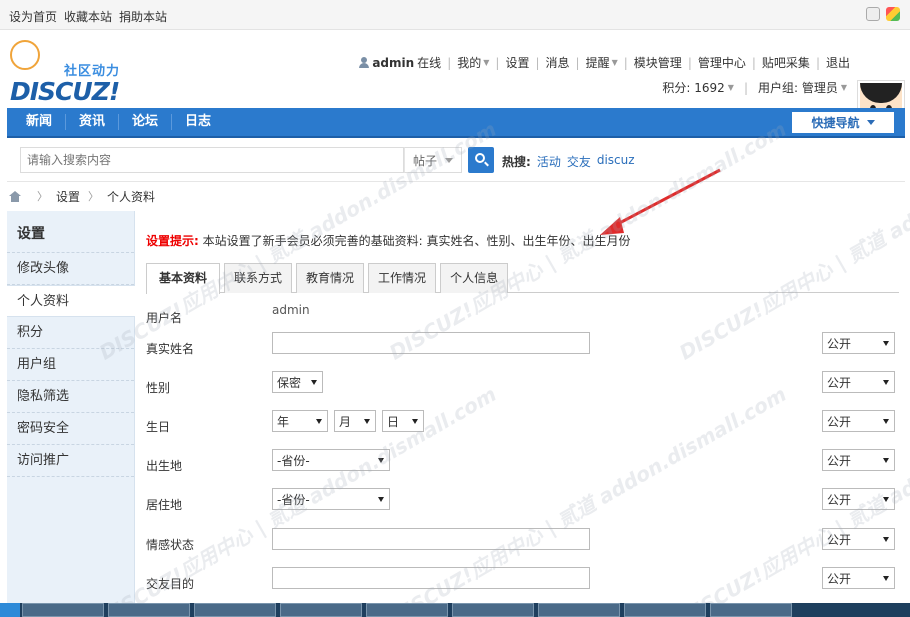 This screenshot has width=910, height=617. I want to click on birthplace-province-select: -省份-, so click(331, 460).